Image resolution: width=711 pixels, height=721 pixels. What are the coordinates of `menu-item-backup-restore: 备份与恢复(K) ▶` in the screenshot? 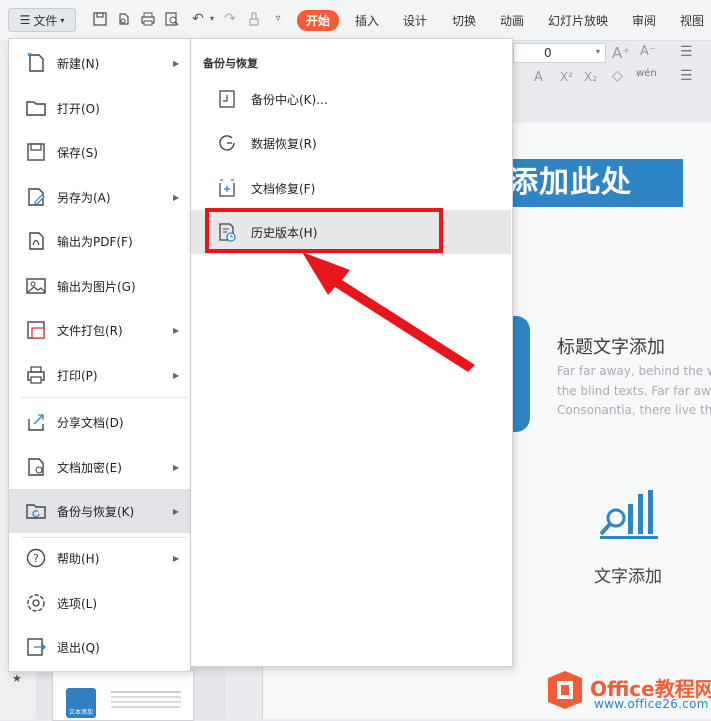 It's located at (99, 511).